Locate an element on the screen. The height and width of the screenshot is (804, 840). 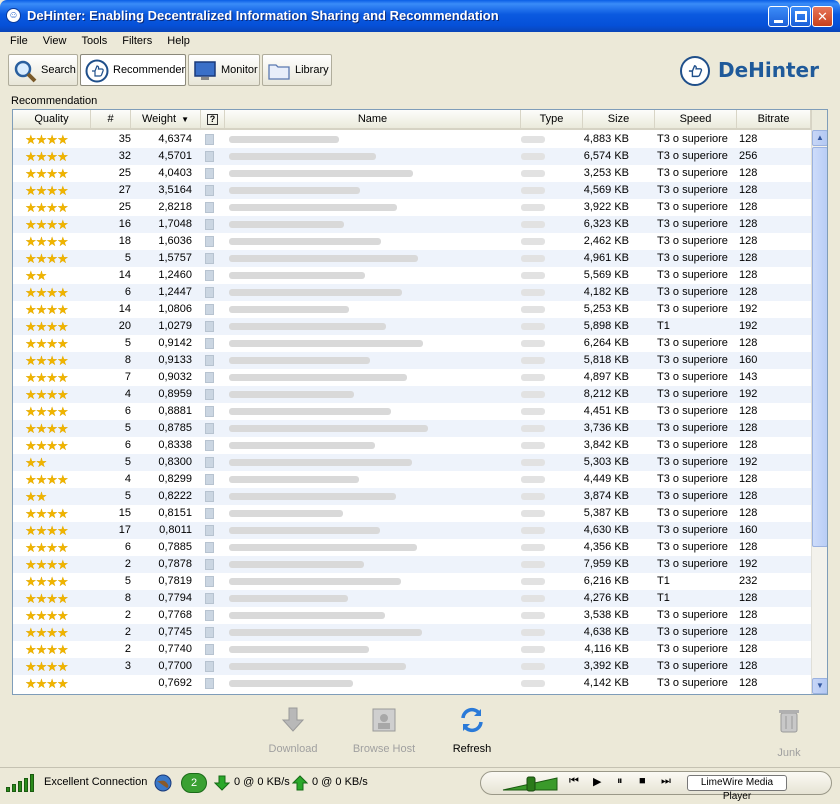
cell-weight: 0,7768 is located at coordinates (175, 615).